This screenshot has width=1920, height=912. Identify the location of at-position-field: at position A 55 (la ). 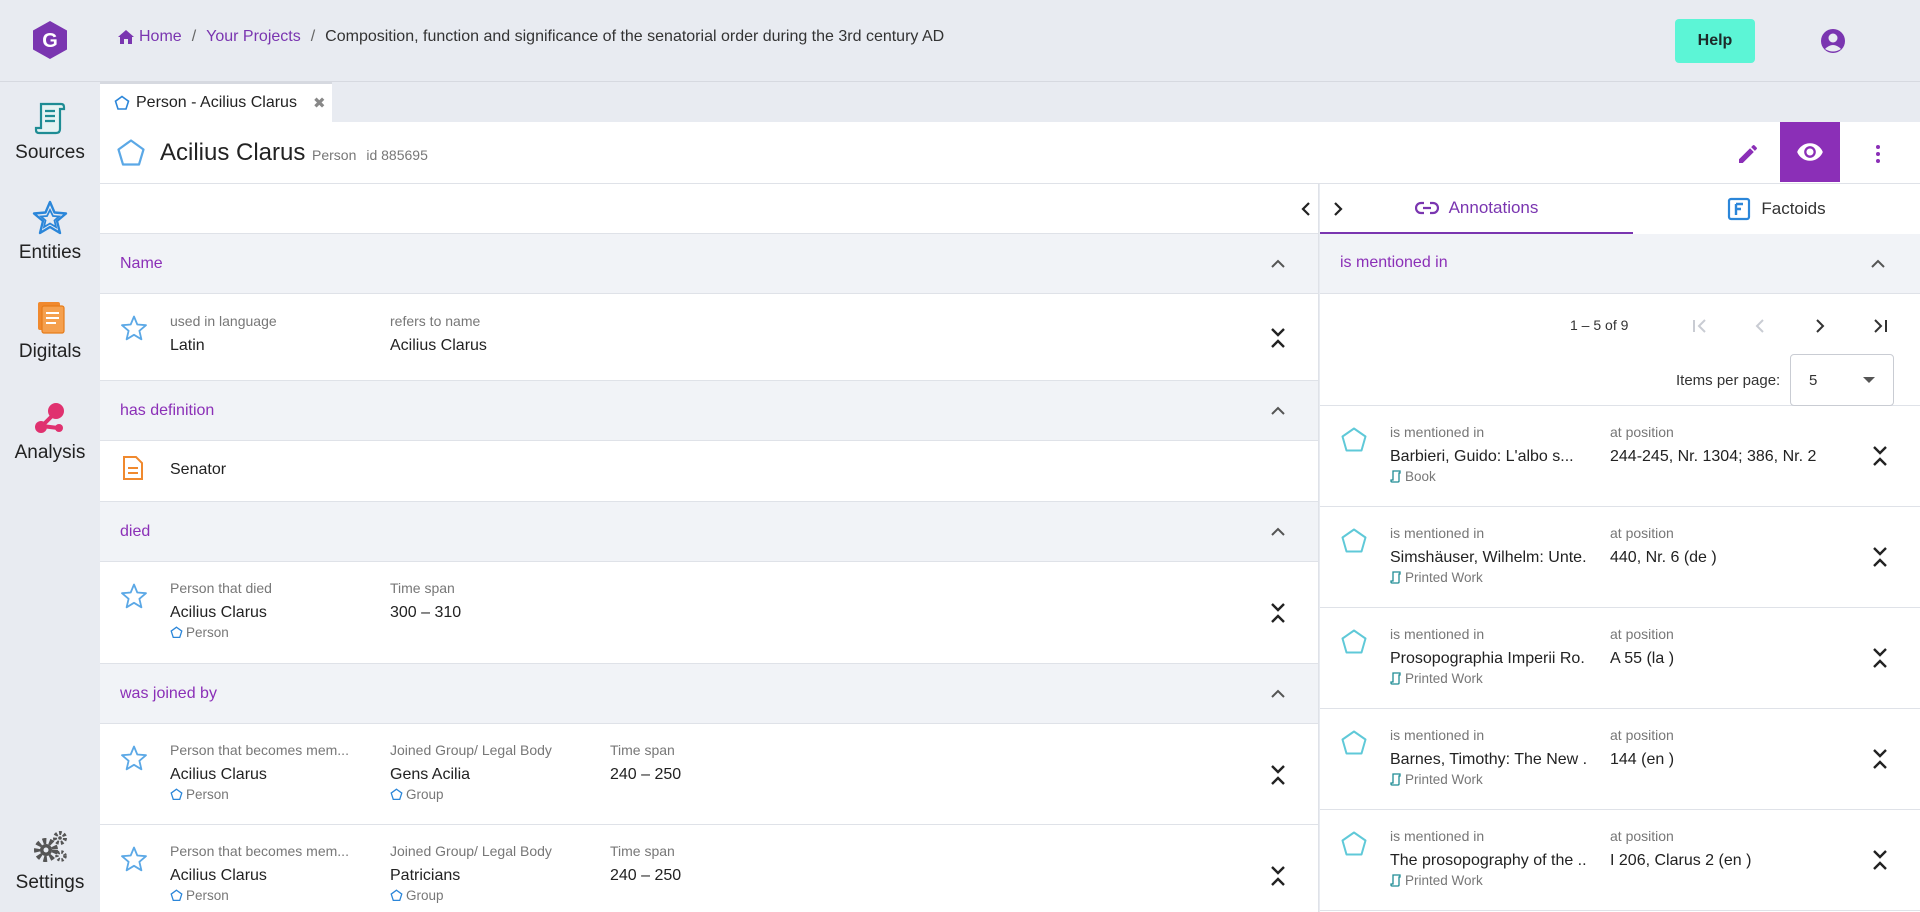
(1642, 647).